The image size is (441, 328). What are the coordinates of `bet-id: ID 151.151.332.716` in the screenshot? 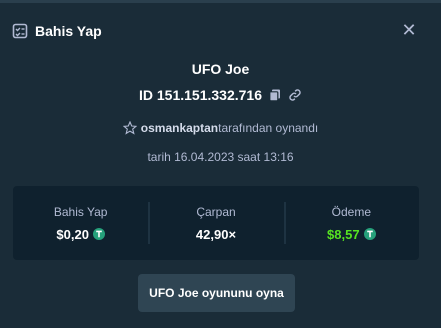 It's located at (200, 95).